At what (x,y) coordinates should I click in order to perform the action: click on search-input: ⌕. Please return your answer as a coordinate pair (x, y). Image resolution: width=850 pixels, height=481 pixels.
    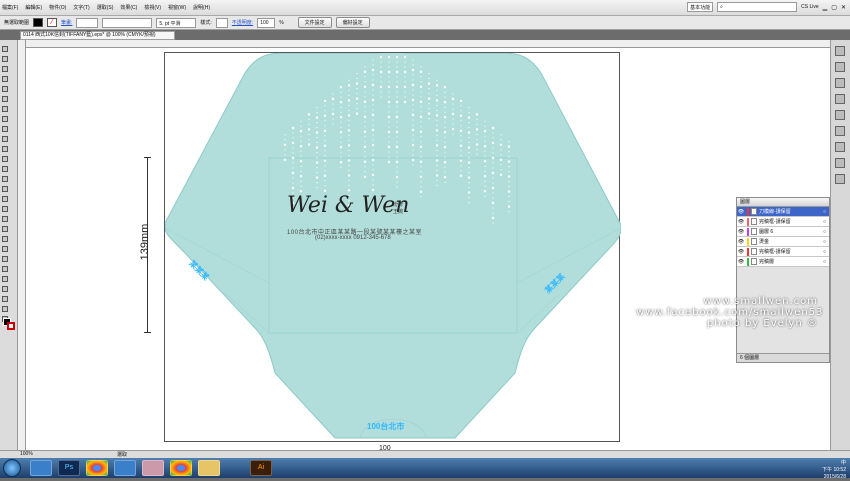
    Looking at the image, I should click on (757, 7).